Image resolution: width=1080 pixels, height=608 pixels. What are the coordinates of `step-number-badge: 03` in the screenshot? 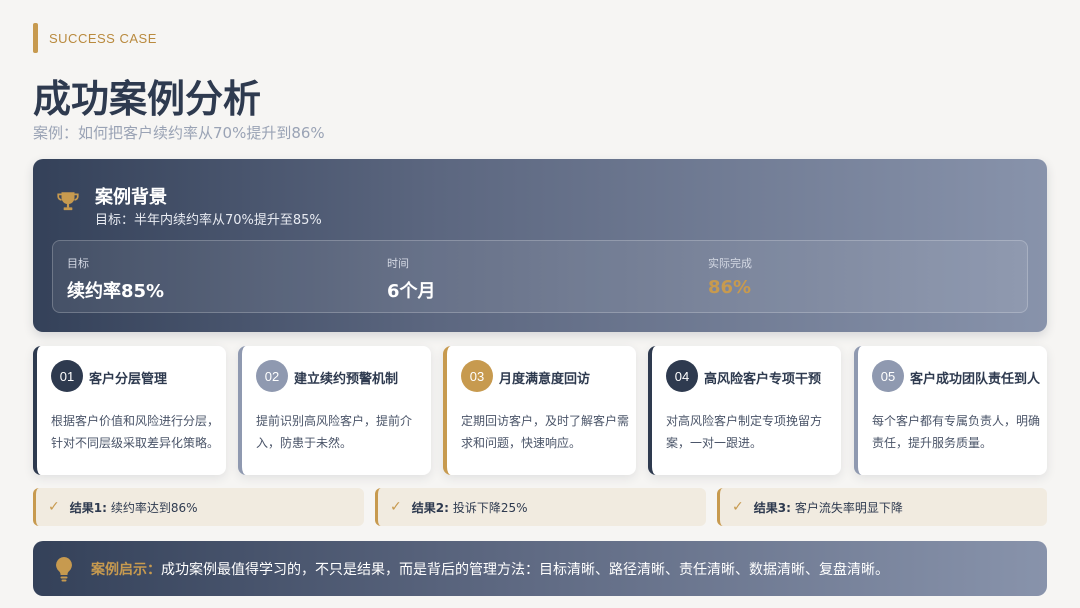 It's located at (477, 376).